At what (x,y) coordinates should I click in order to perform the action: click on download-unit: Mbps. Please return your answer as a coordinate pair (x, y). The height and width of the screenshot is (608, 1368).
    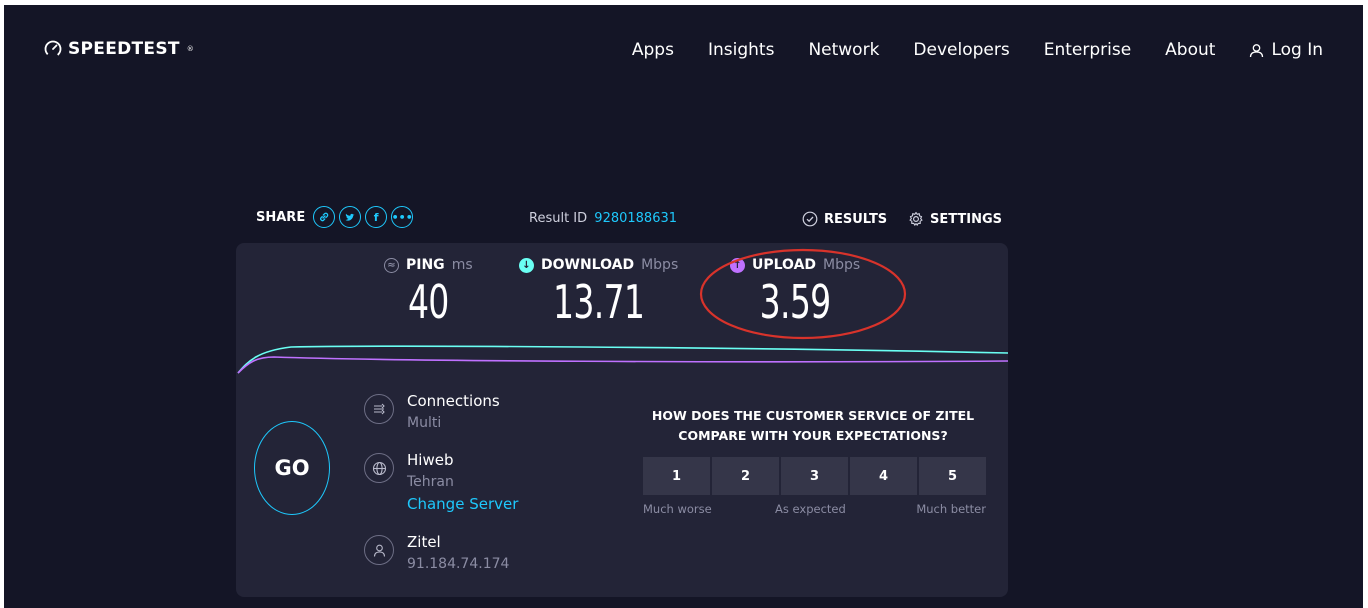
    Looking at the image, I should click on (660, 265).